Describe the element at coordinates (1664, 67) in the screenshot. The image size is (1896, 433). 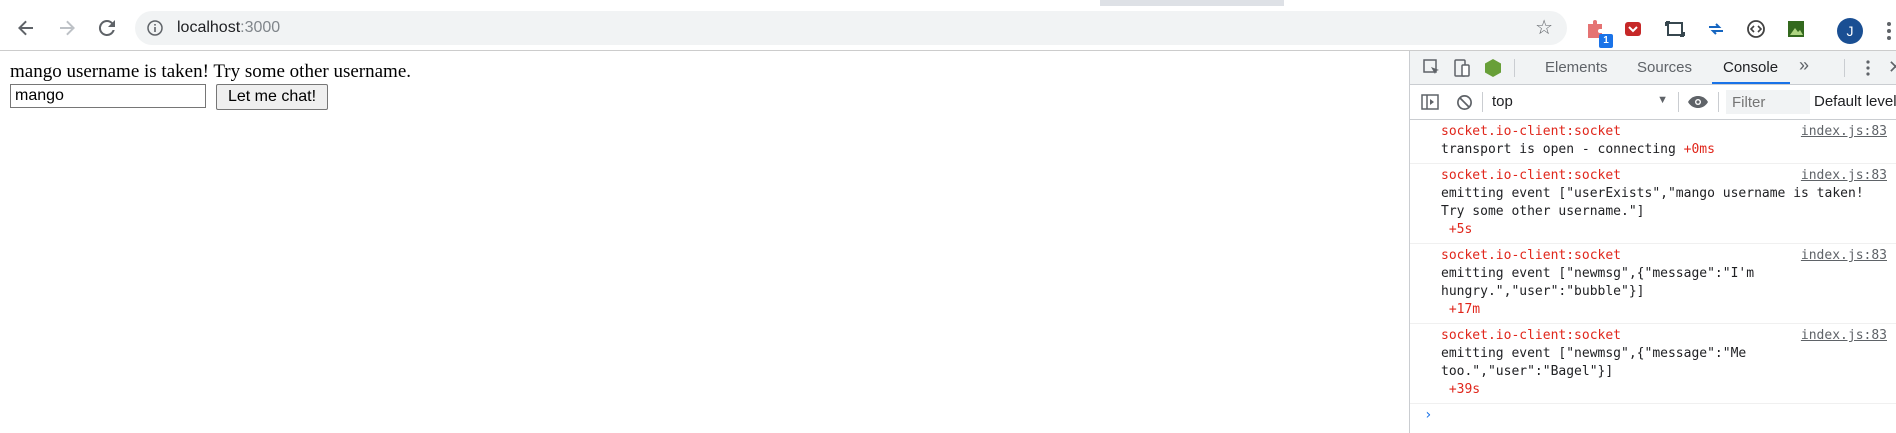
I see `tab-sources: Sources` at that location.